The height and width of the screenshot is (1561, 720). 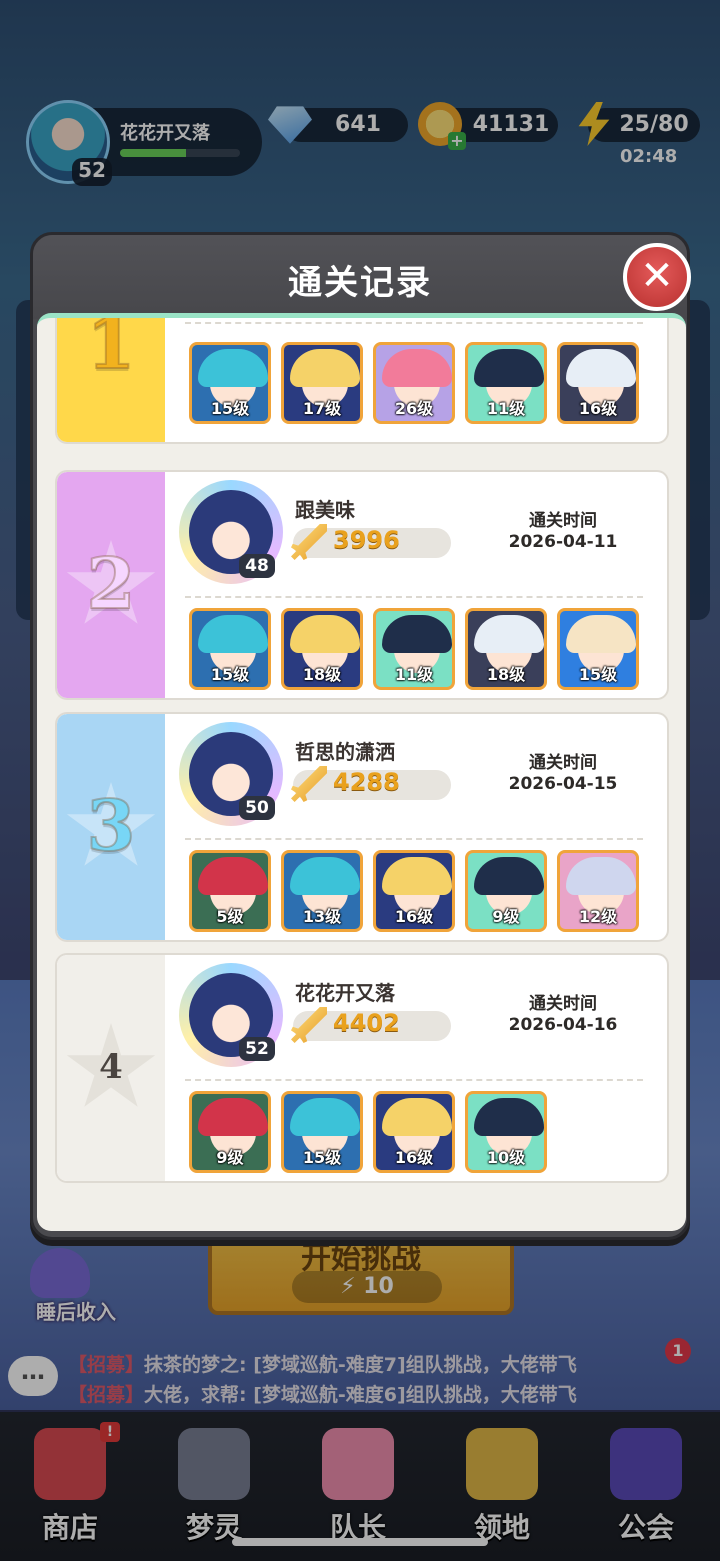 I want to click on hero-card: 26级, so click(x=414, y=383).